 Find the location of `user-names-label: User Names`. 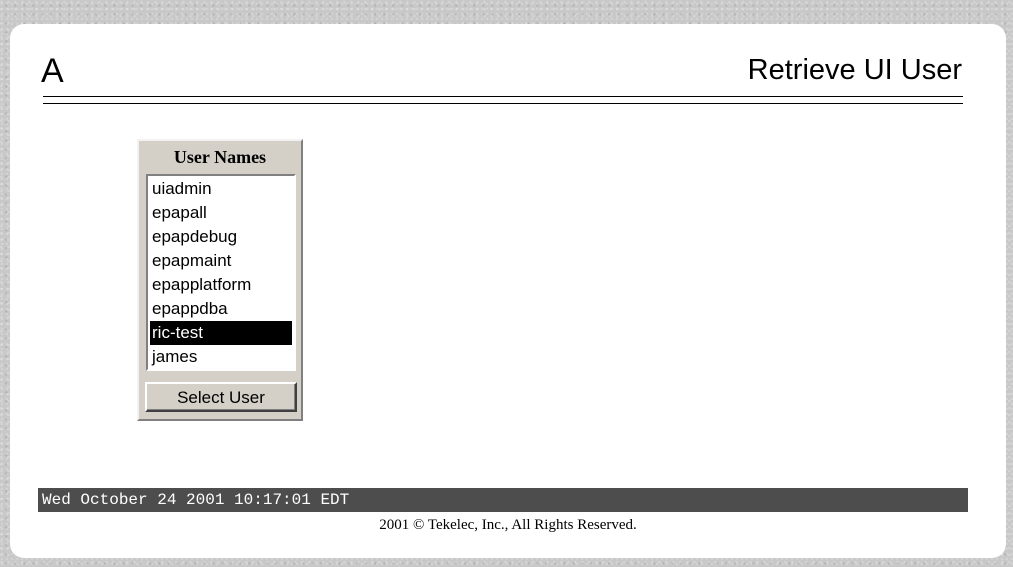

user-names-label: User Names is located at coordinates (220, 157).